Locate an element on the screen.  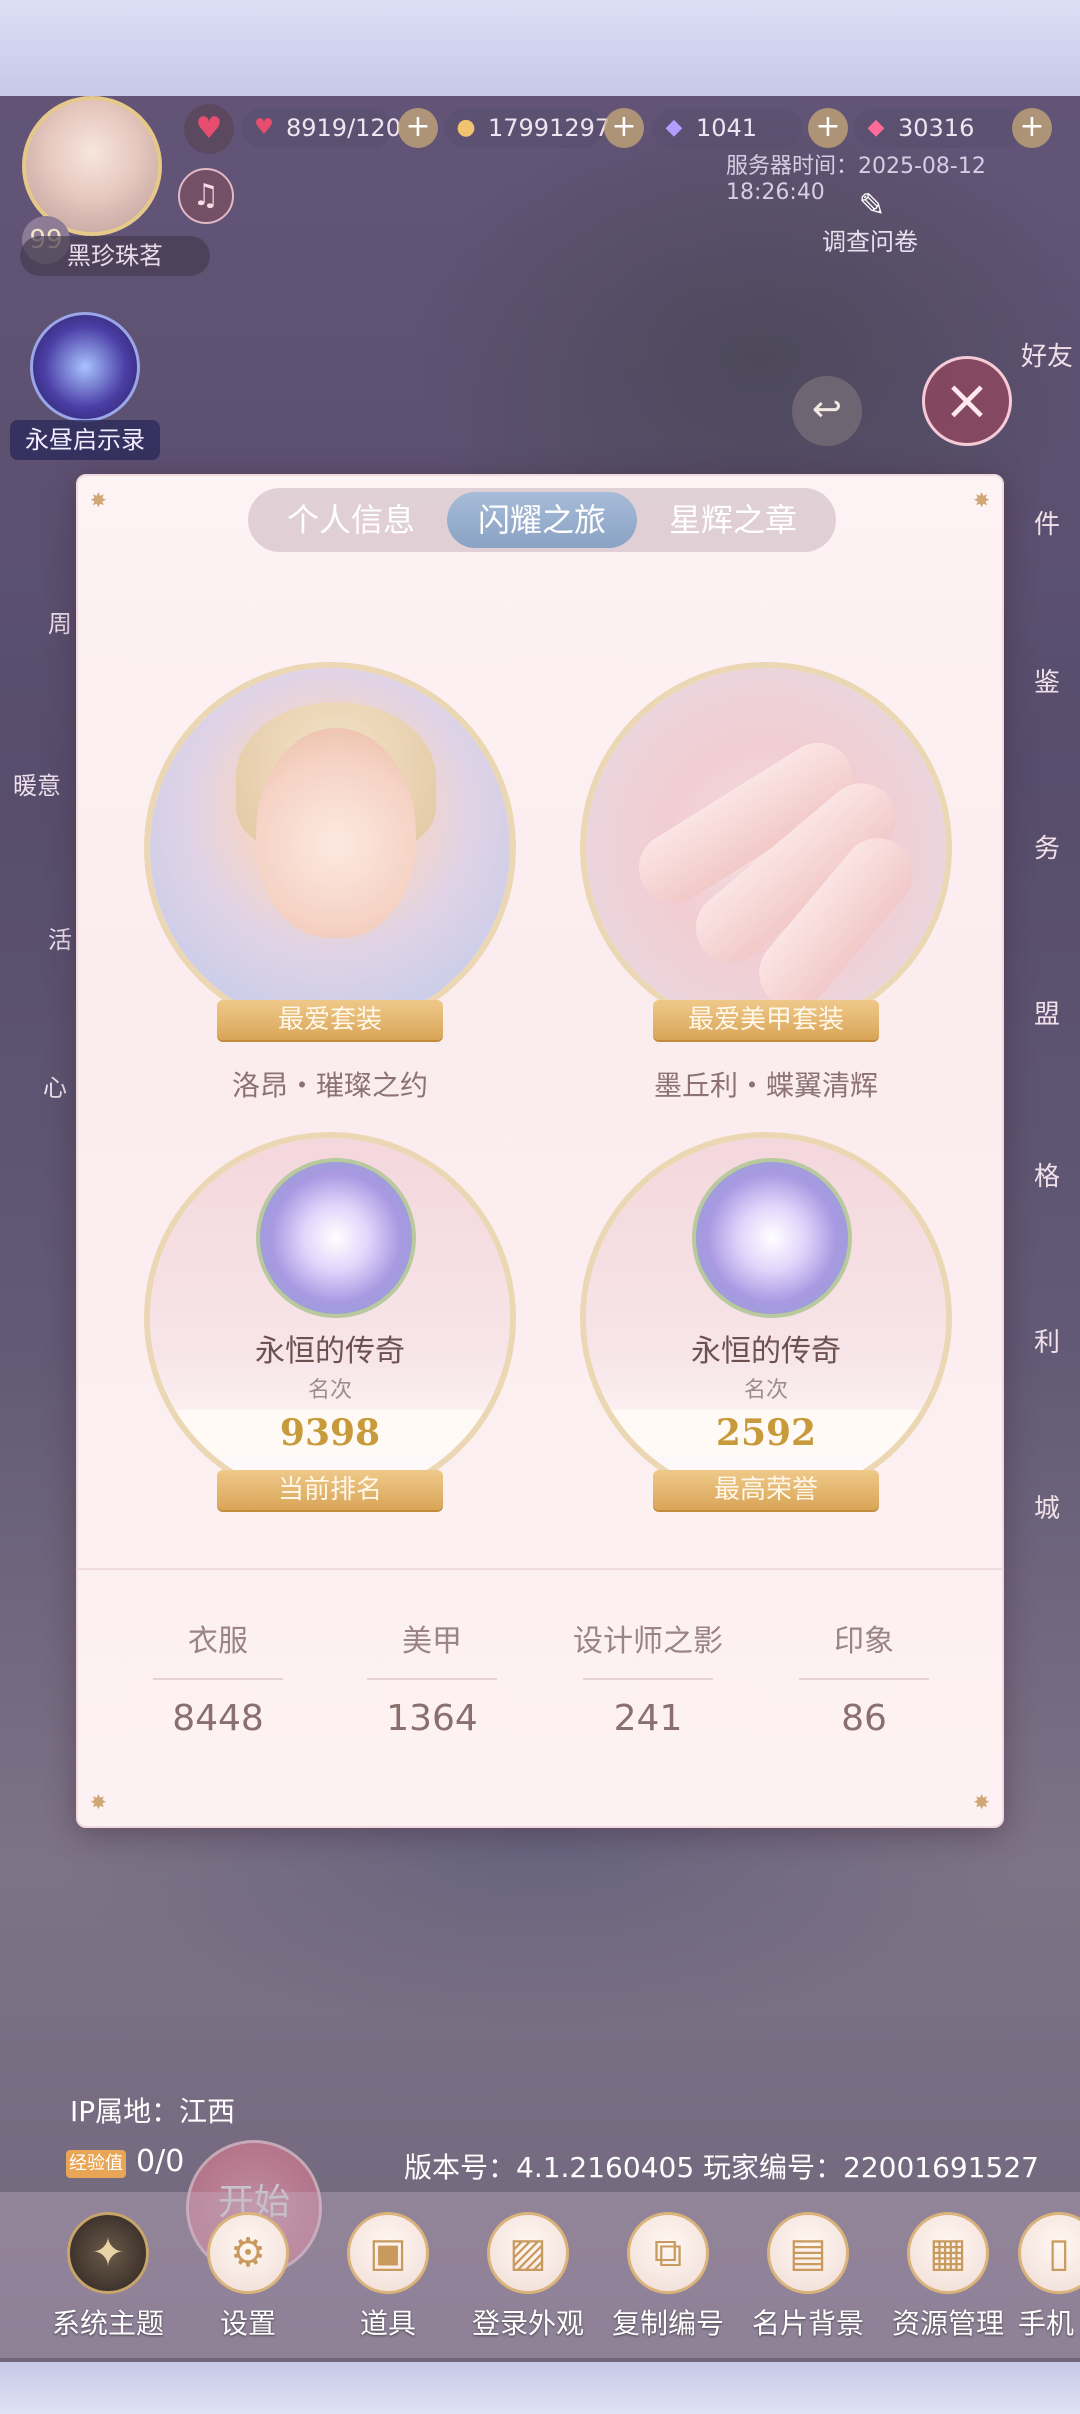
right-rail-mail: 件 is located at coordinates (1046, 522).